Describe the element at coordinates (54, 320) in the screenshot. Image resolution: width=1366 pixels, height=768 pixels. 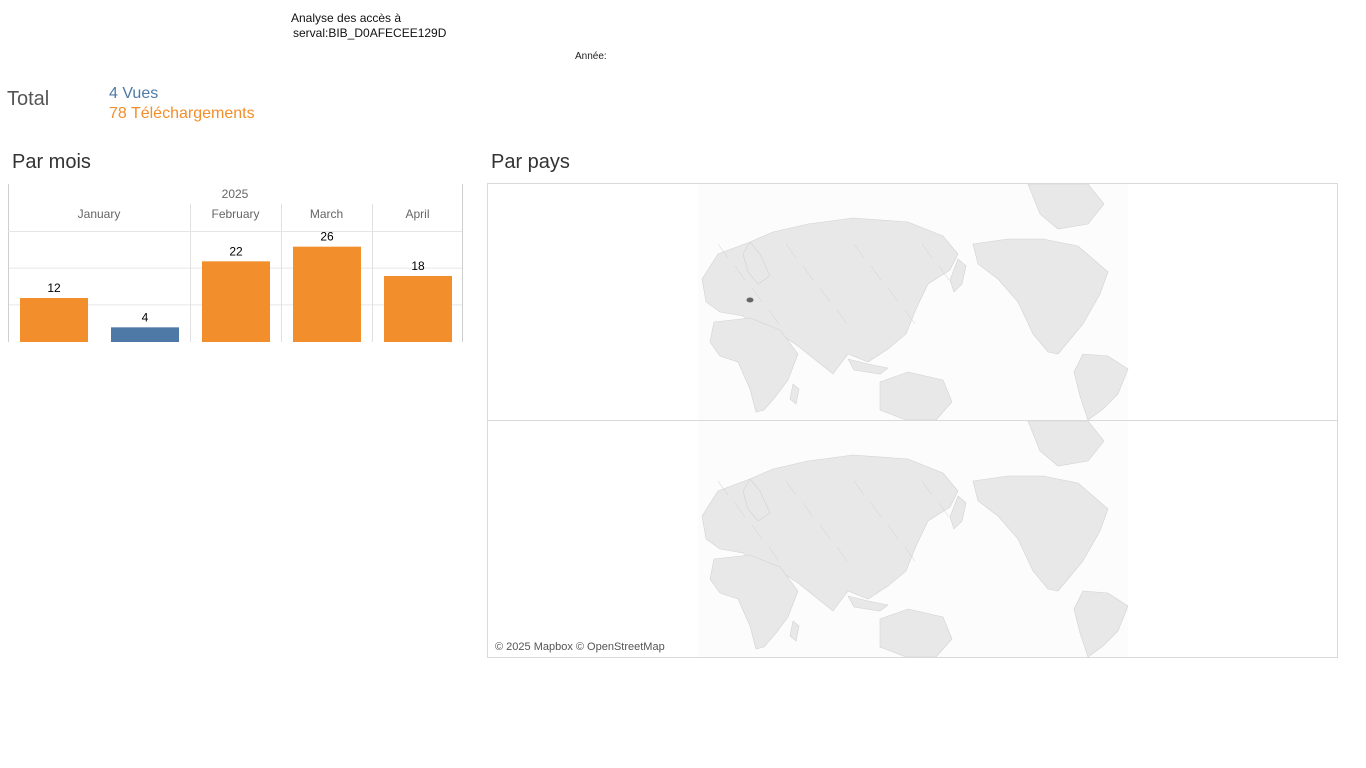
I see `bar-january-downloads` at that location.